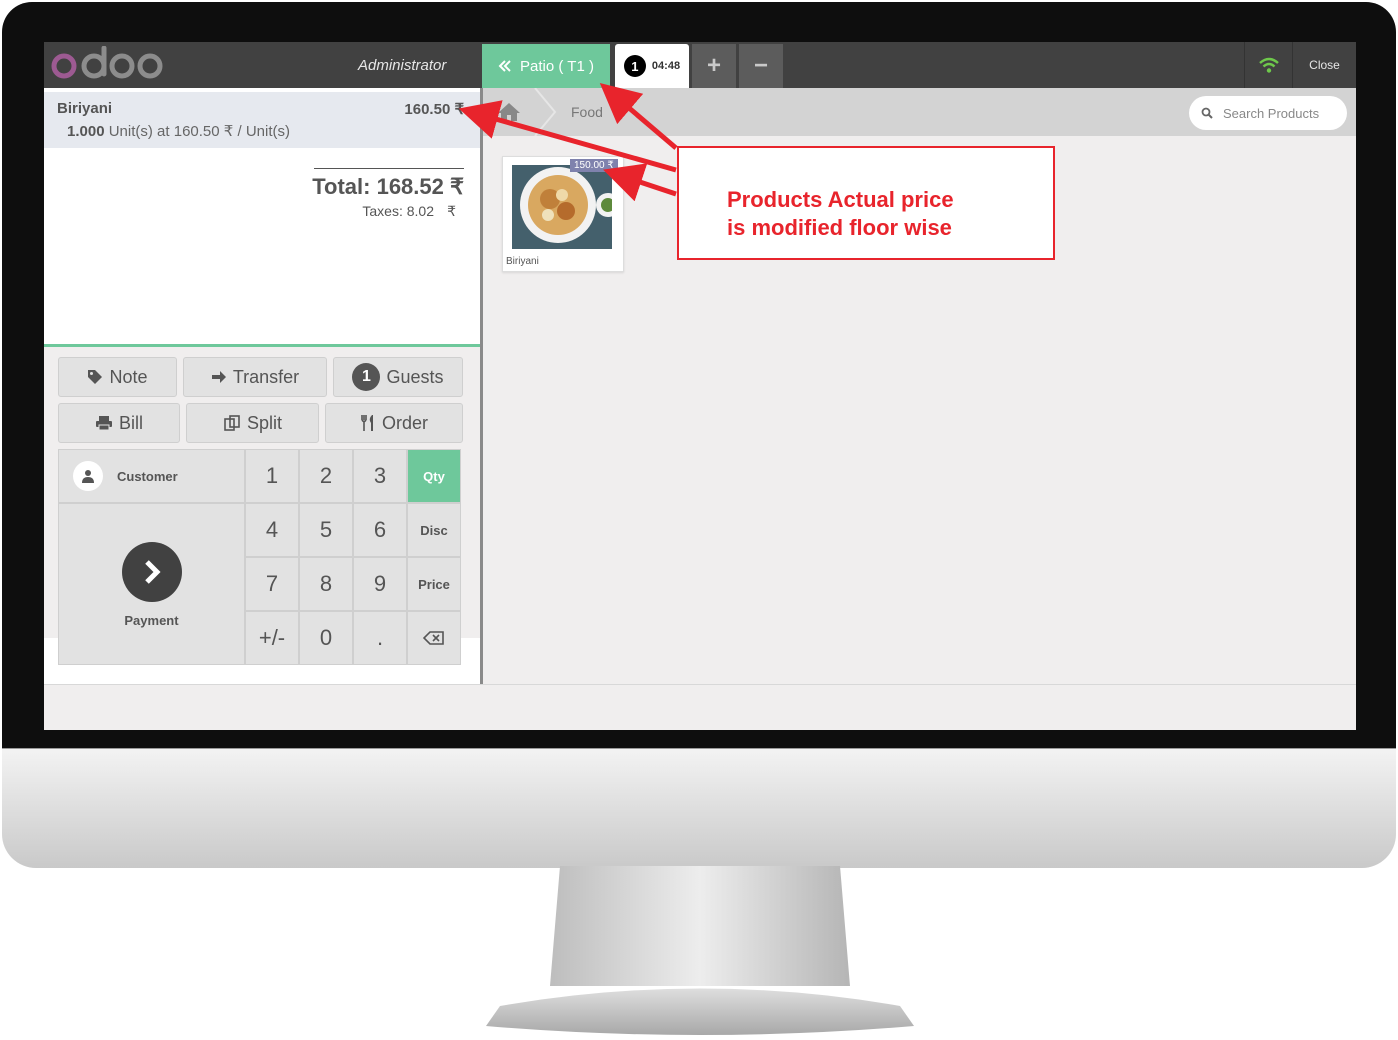  What do you see at coordinates (398, 211) in the screenshot?
I see `order-taxes: Taxes: 8.02` at bounding box center [398, 211].